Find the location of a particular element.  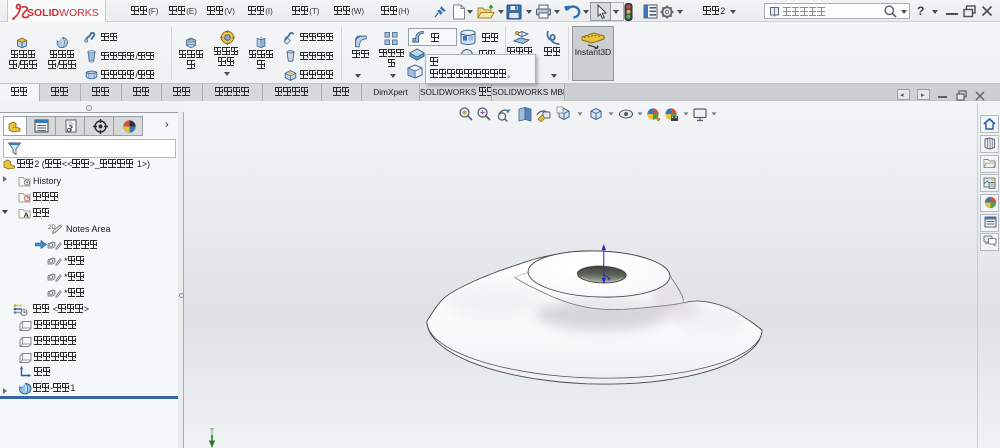

svg-text: A is located at coordinates (27, 215).